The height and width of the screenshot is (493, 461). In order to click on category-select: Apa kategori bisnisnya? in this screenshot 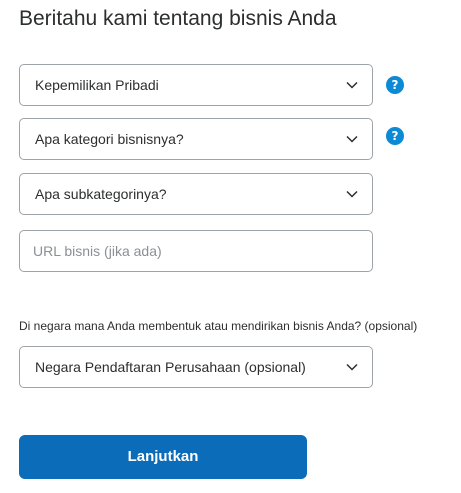, I will do `click(196, 139)`.